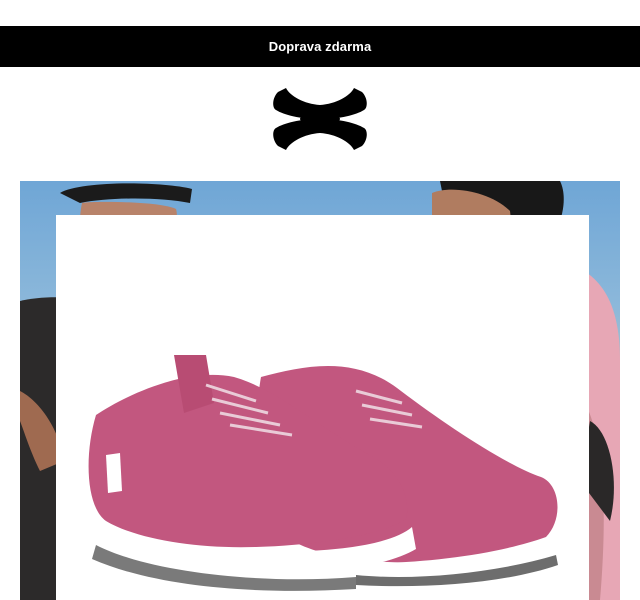 The width and height of the screenshot is (640, 600). What do you see at coordinates (320, 13) in the screenshot?
I see `top-spacer` at bounding box center [320, 13].